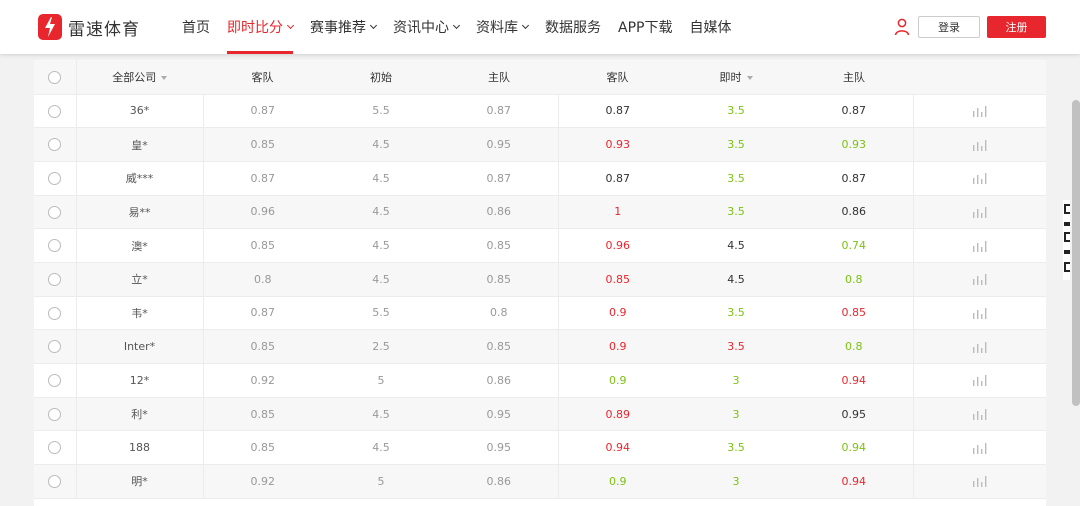 The height and width of the screenshot is (506, 1080). Describe the element at coordinates (710, 27) in the screenshot. I see `nav-item-7: 自媒体` at that location.